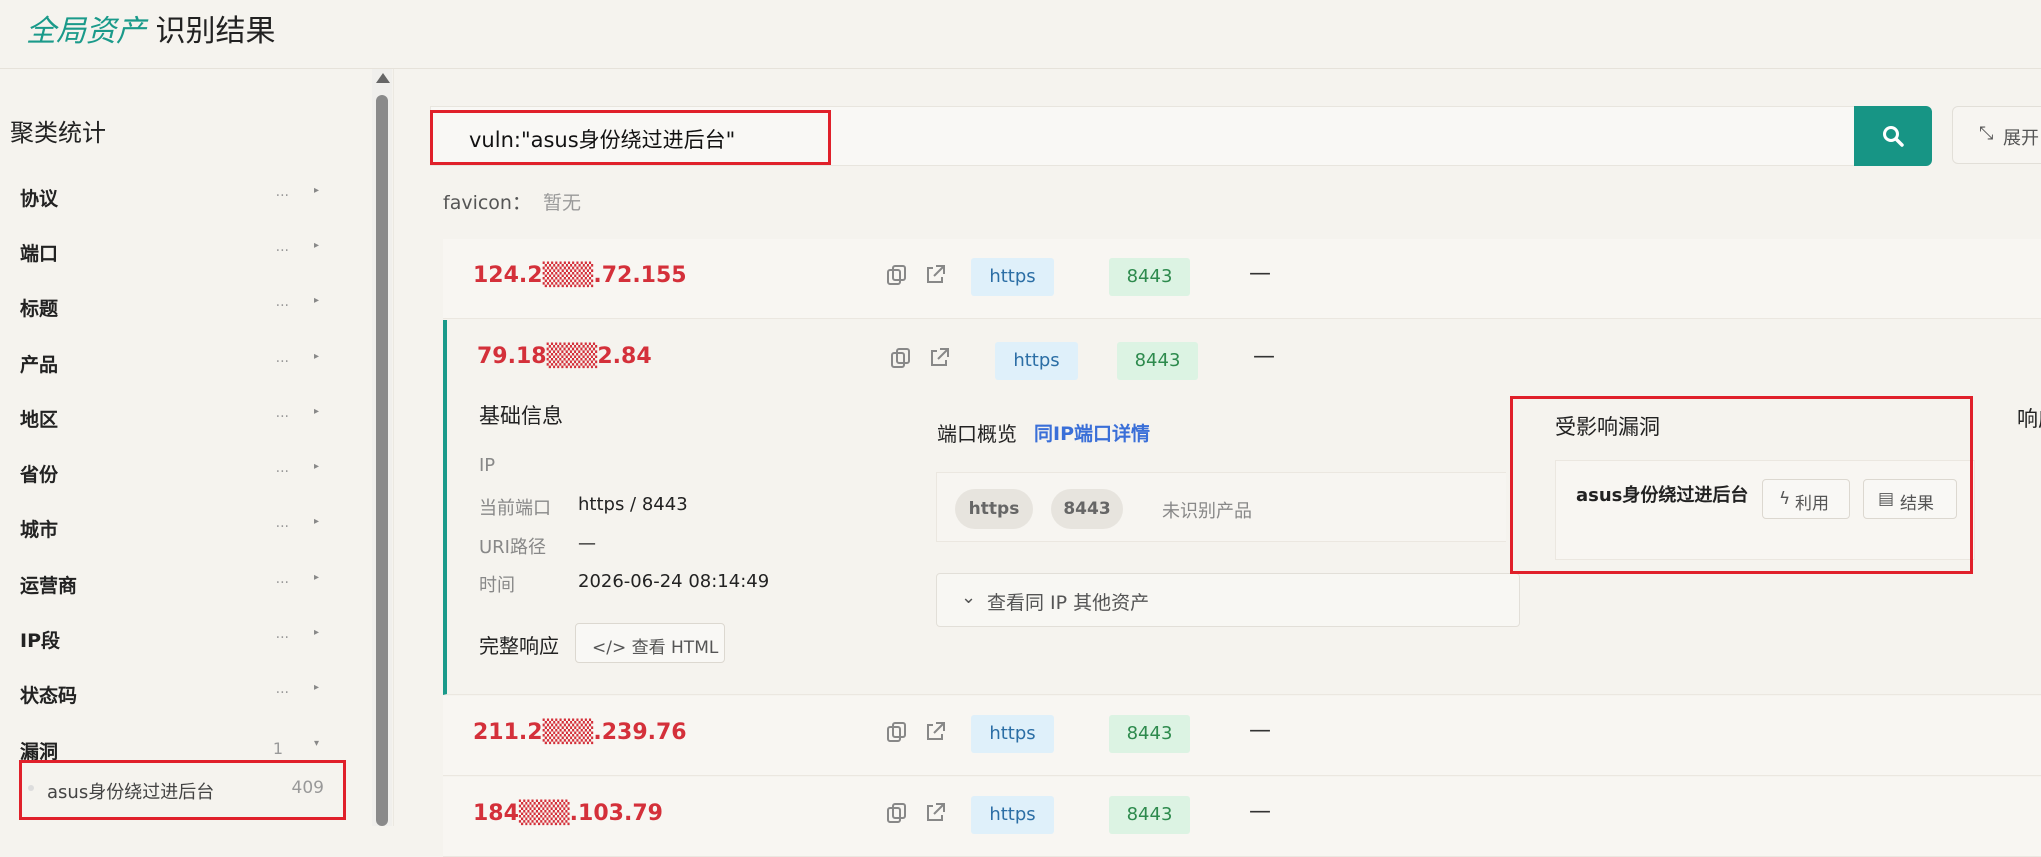 The image size is (2041, 857). I want to click on field-key: IP, so click(487, 465).